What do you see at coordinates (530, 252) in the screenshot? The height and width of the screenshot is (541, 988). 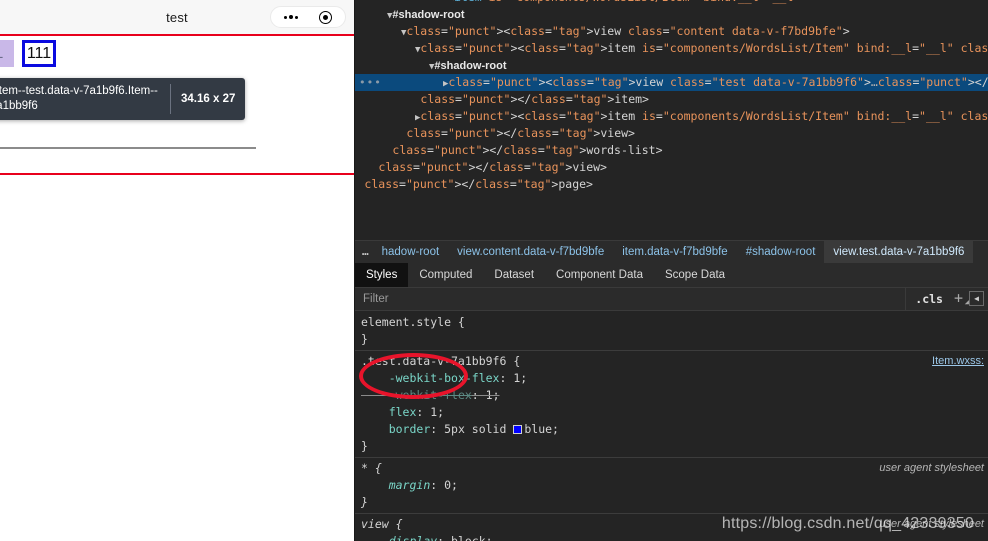 I see `breadcrumb-item: view.content.data-v-f7bd9bfe` at bounding box center [530, 252].